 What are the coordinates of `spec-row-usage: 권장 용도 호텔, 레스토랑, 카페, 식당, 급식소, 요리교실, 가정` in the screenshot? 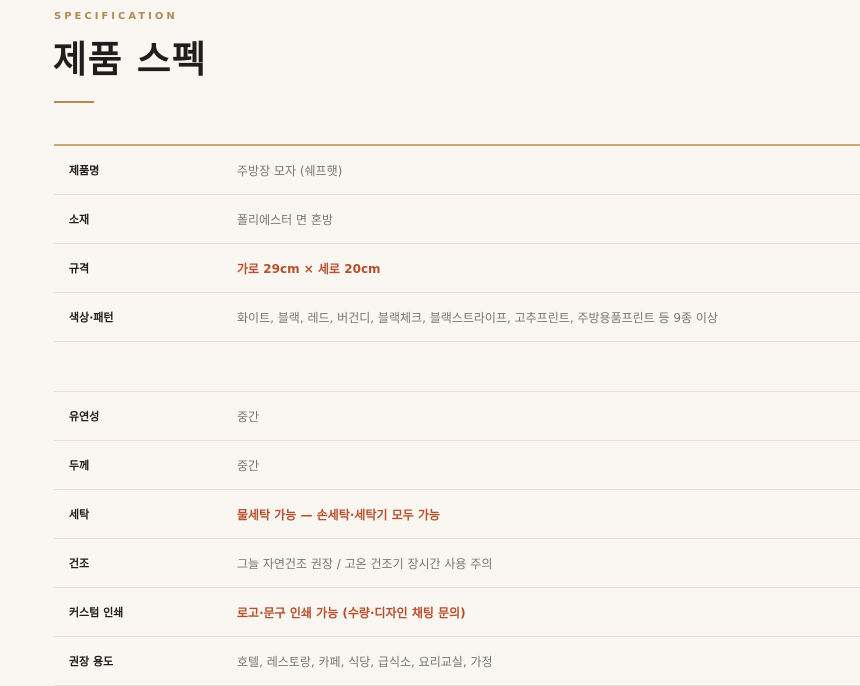 It's located at (457, 661).